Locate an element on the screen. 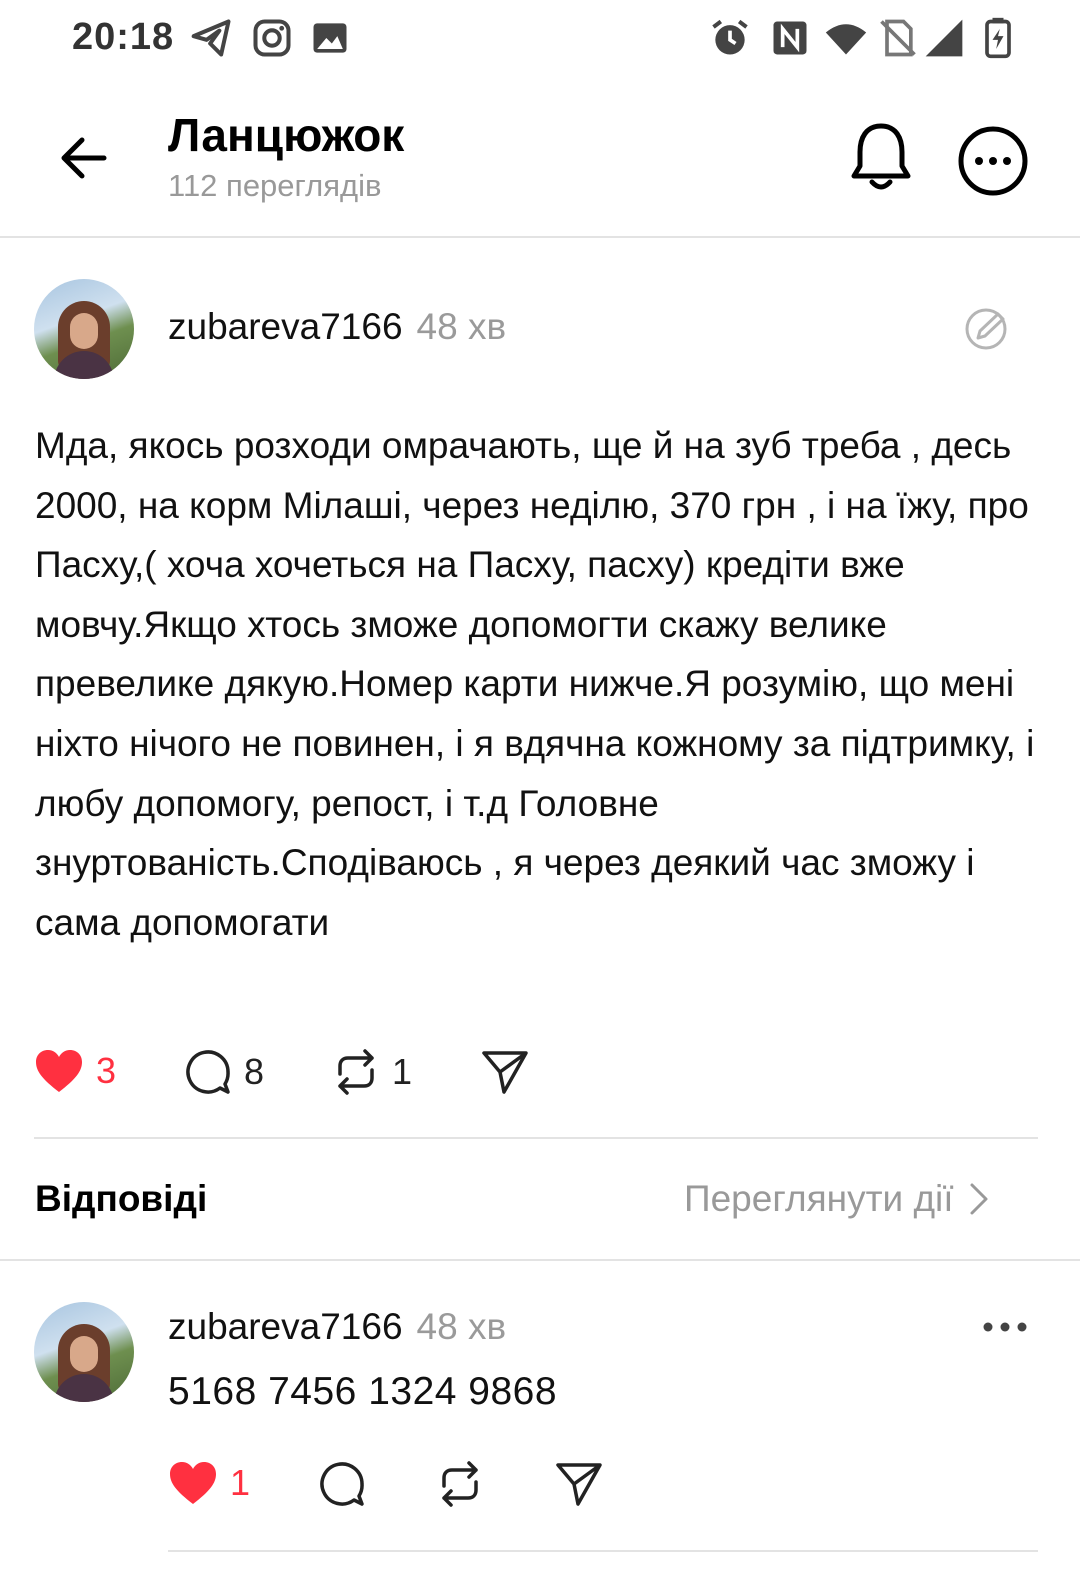  header-divider is located at coordinates (540, 237).